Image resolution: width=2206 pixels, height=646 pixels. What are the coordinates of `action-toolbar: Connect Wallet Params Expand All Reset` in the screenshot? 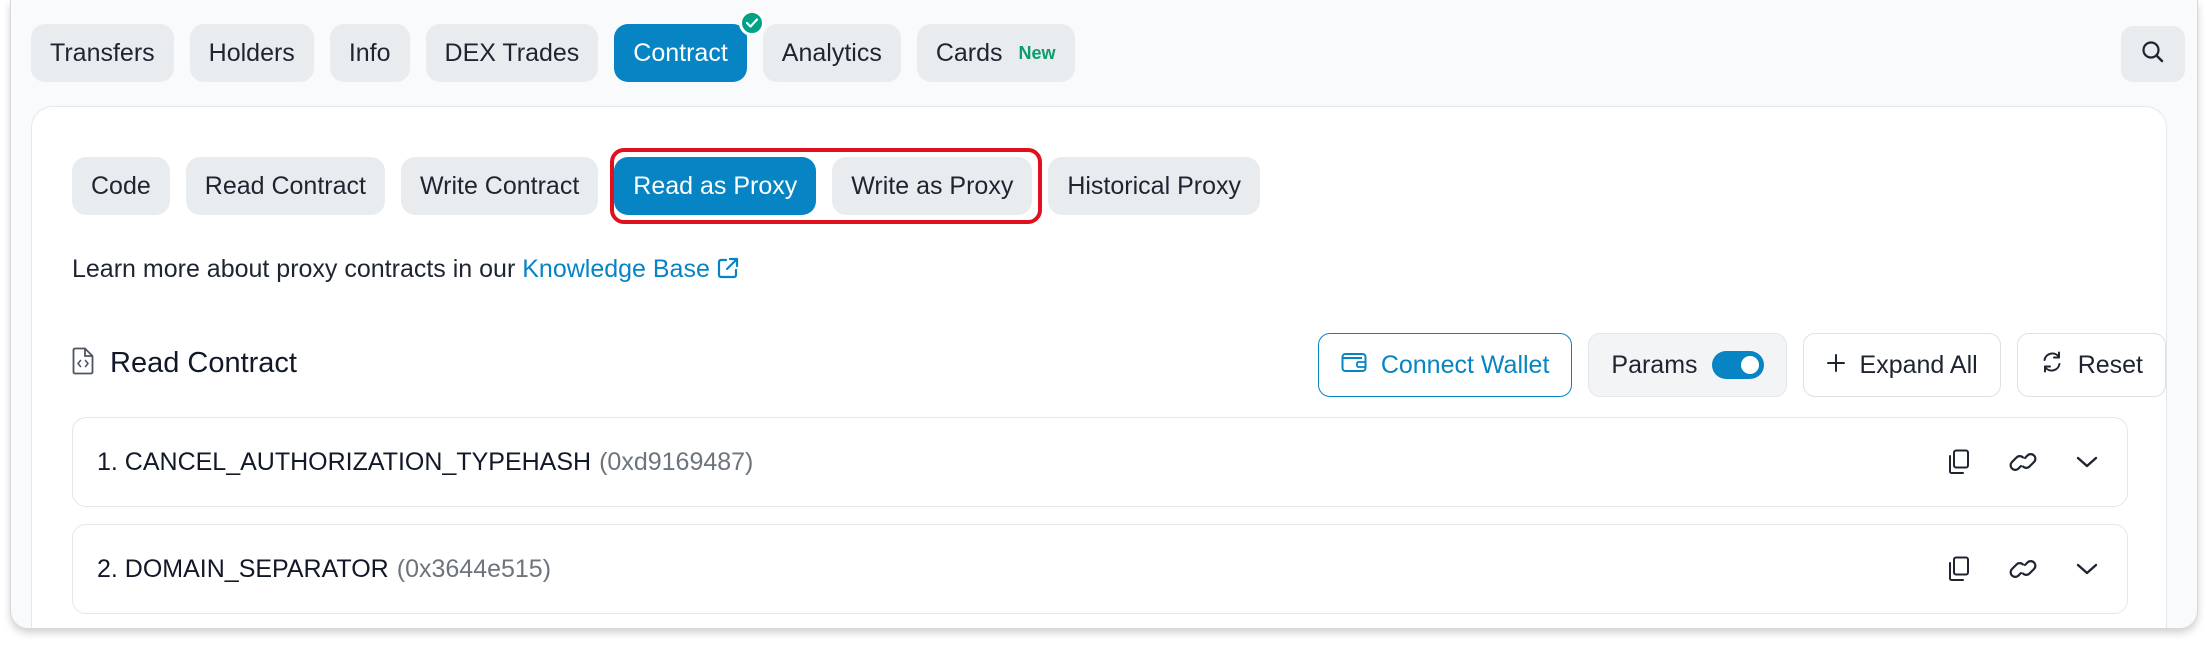 It's located at (1741, 365).